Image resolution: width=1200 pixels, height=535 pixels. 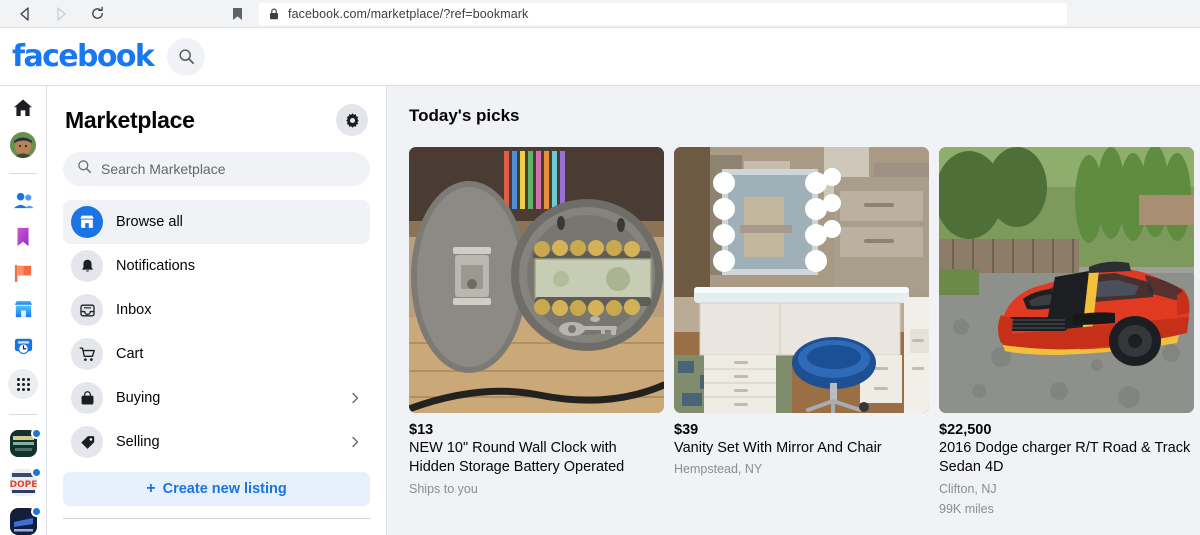 I want to click on listing-price: $22,500, so click(x=965, y=430).